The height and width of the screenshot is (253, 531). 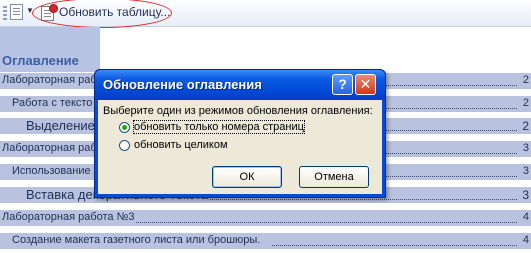 What do you see at coordinates (5, 13) in the screenshot?
I see `toolbar-grip` at bounding box center [5, 13].